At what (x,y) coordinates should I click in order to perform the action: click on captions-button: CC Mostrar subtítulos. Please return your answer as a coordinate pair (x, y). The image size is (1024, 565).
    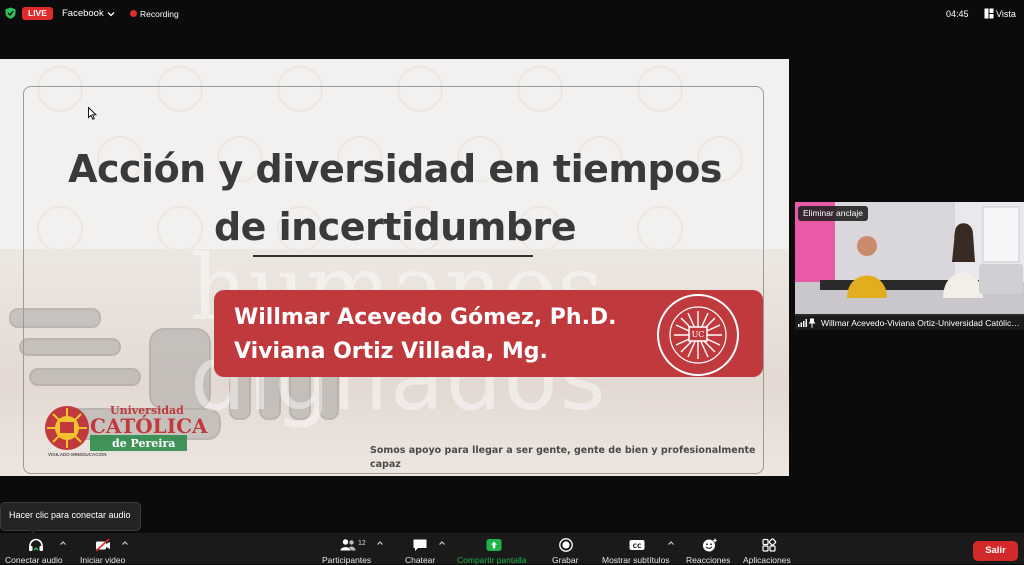
    Looking at the image, I should click on (640, 549).